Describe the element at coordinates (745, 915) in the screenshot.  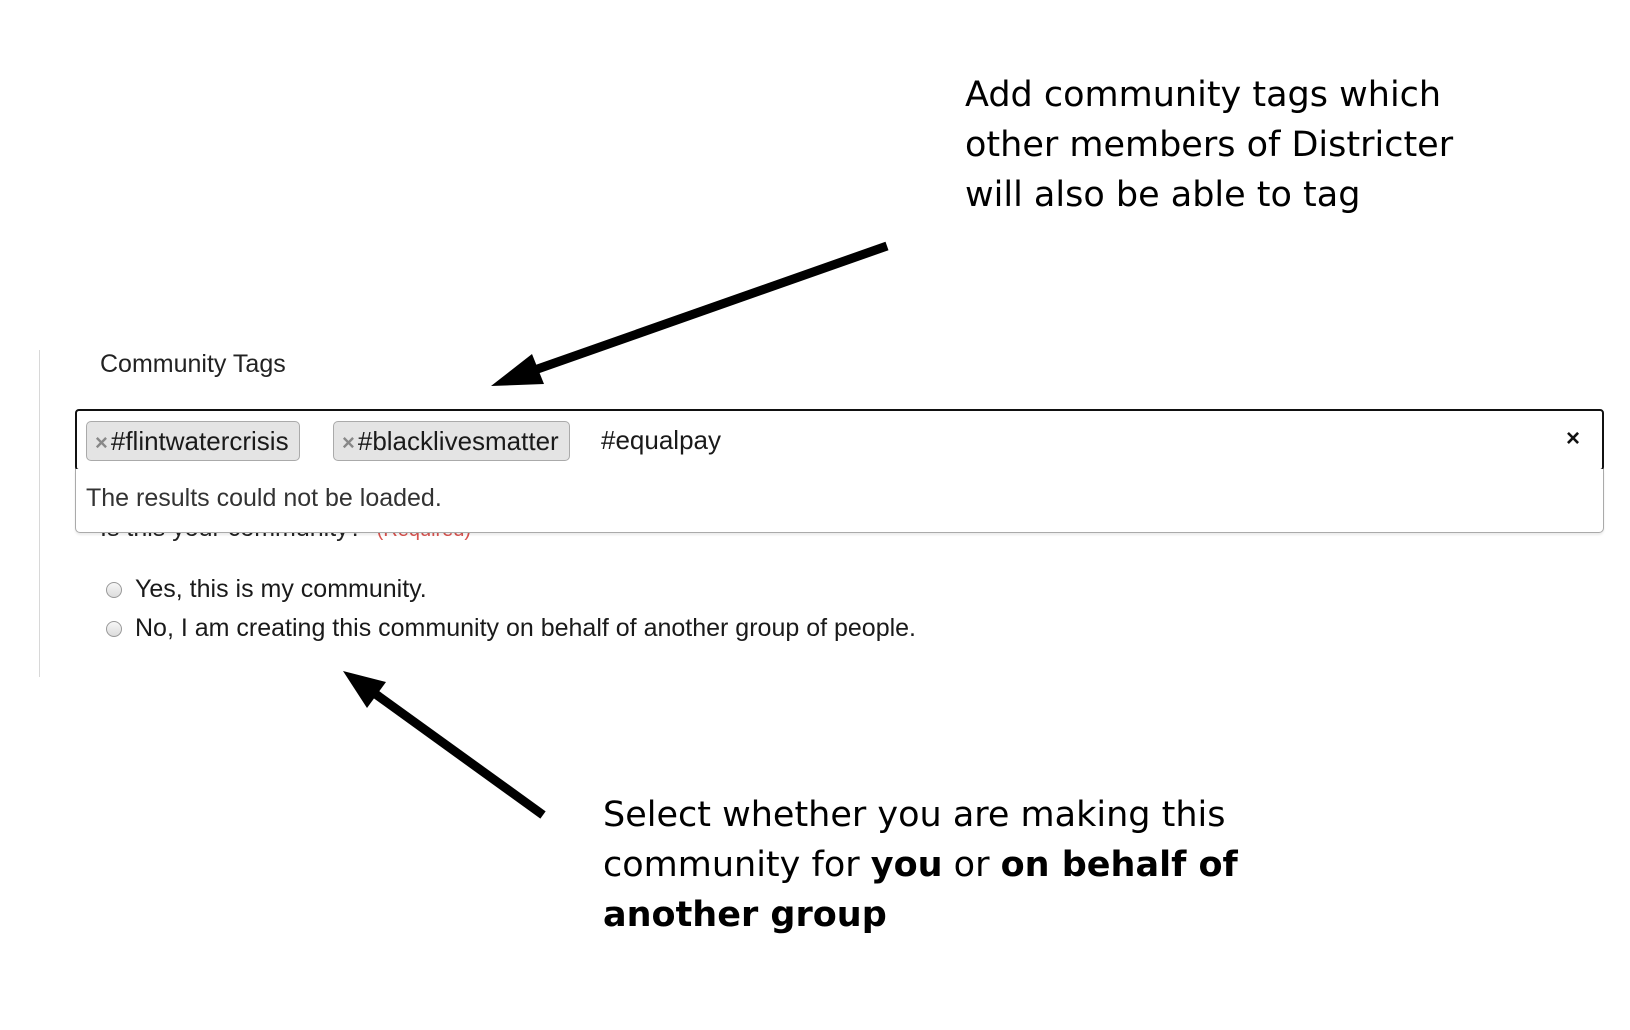
I see `annotation-emphasis: another group` at that location.